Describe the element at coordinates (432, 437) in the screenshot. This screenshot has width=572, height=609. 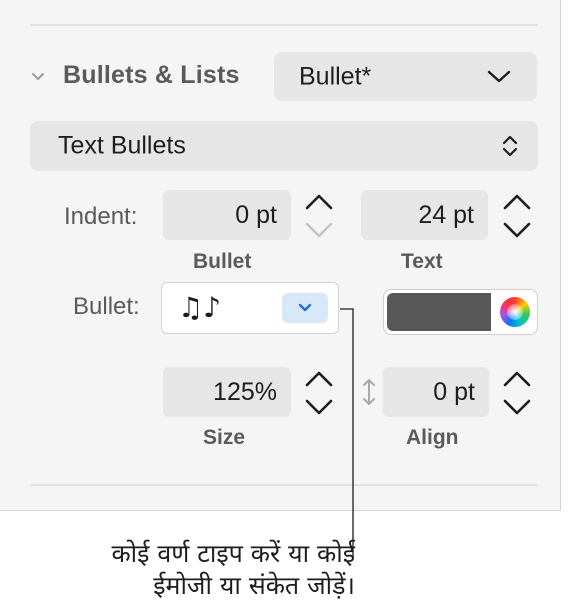
I see `bullet-align-caption: Align` at that location.